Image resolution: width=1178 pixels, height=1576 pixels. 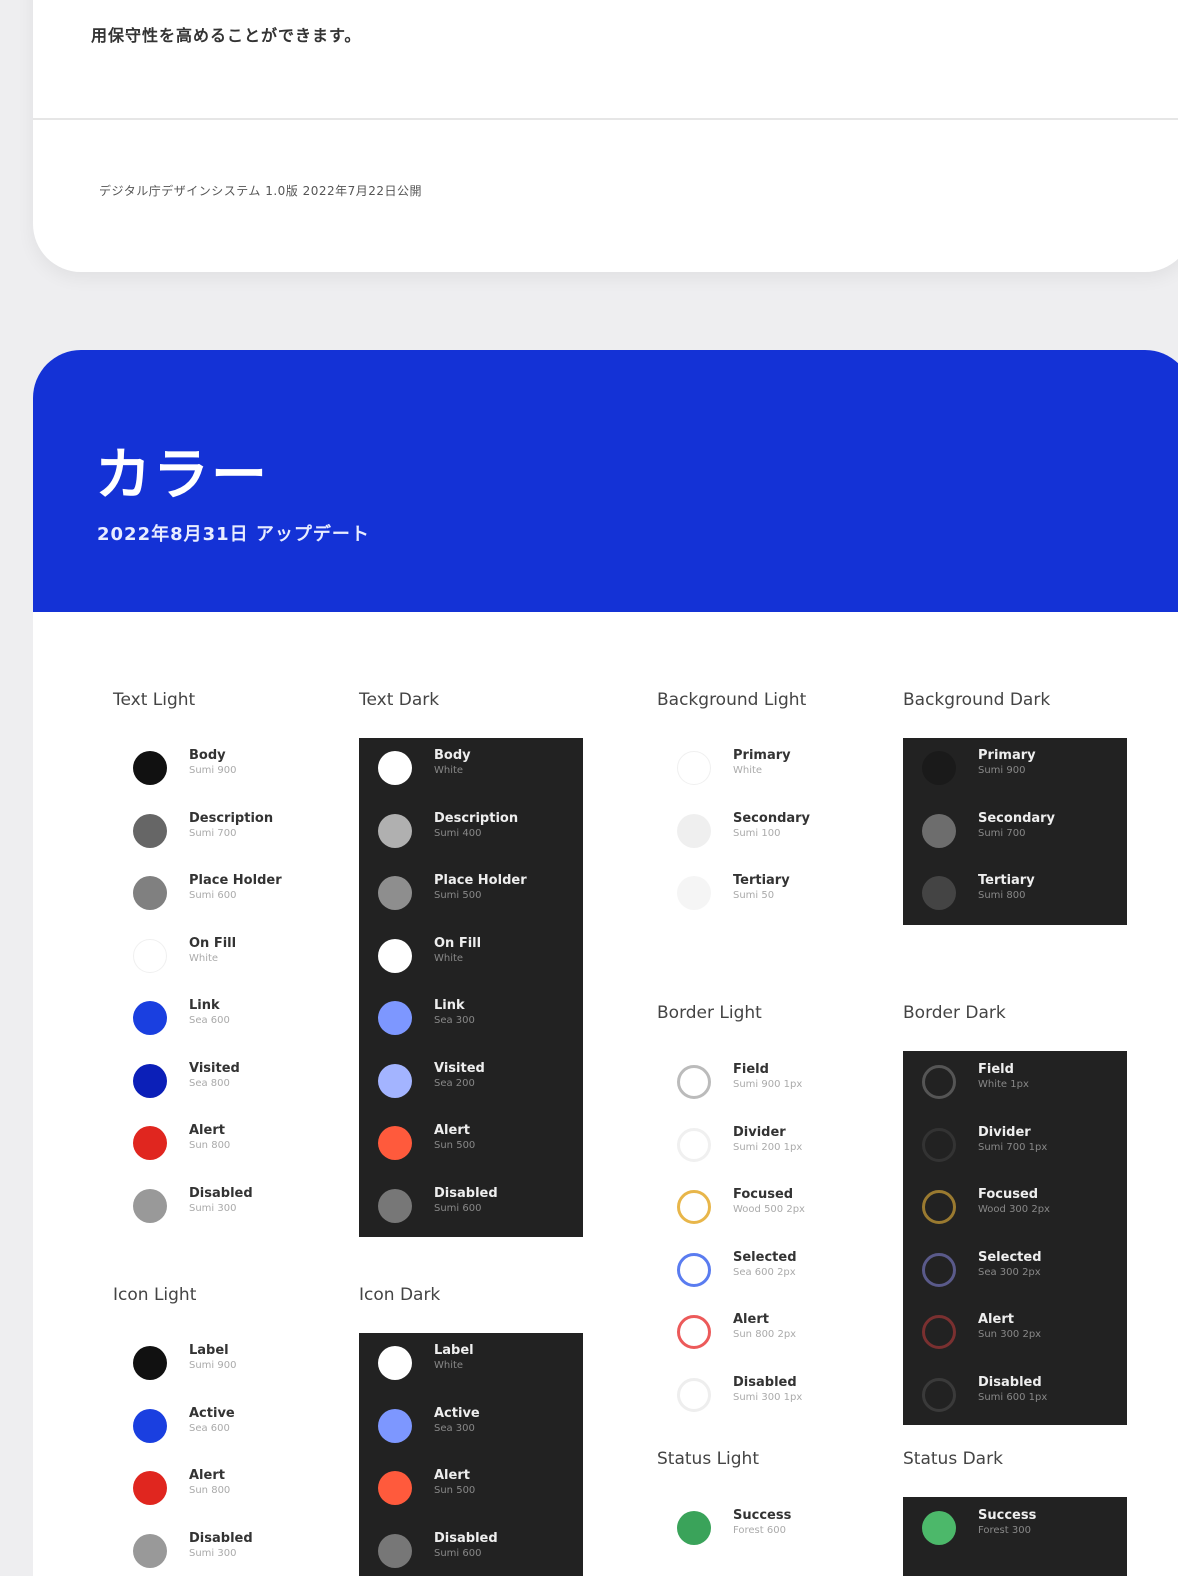 I want to click on color-swatch-tertiary: Tertiary Sumi 50, so click(x=782, y=893).